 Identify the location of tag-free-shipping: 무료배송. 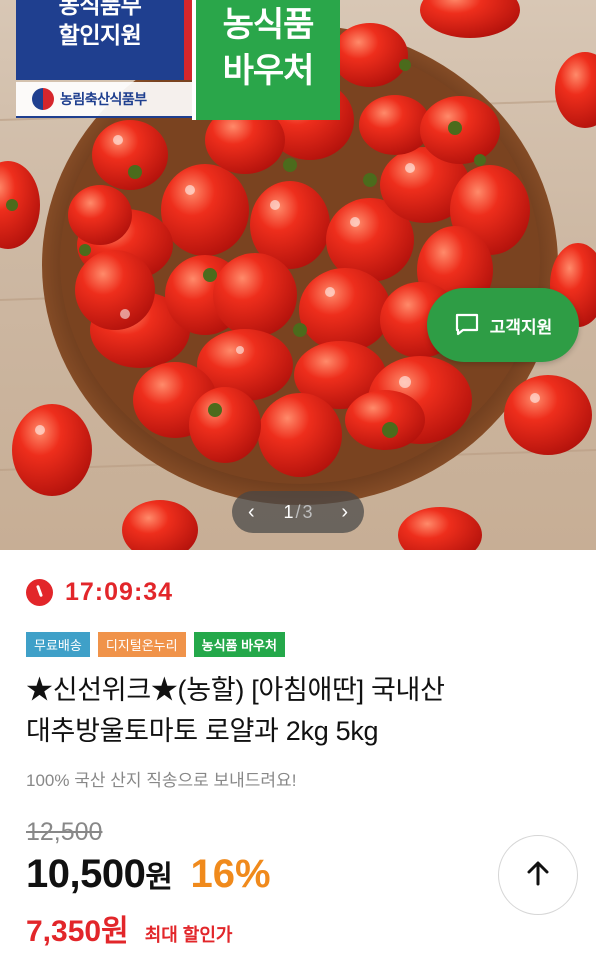
(58, 644).